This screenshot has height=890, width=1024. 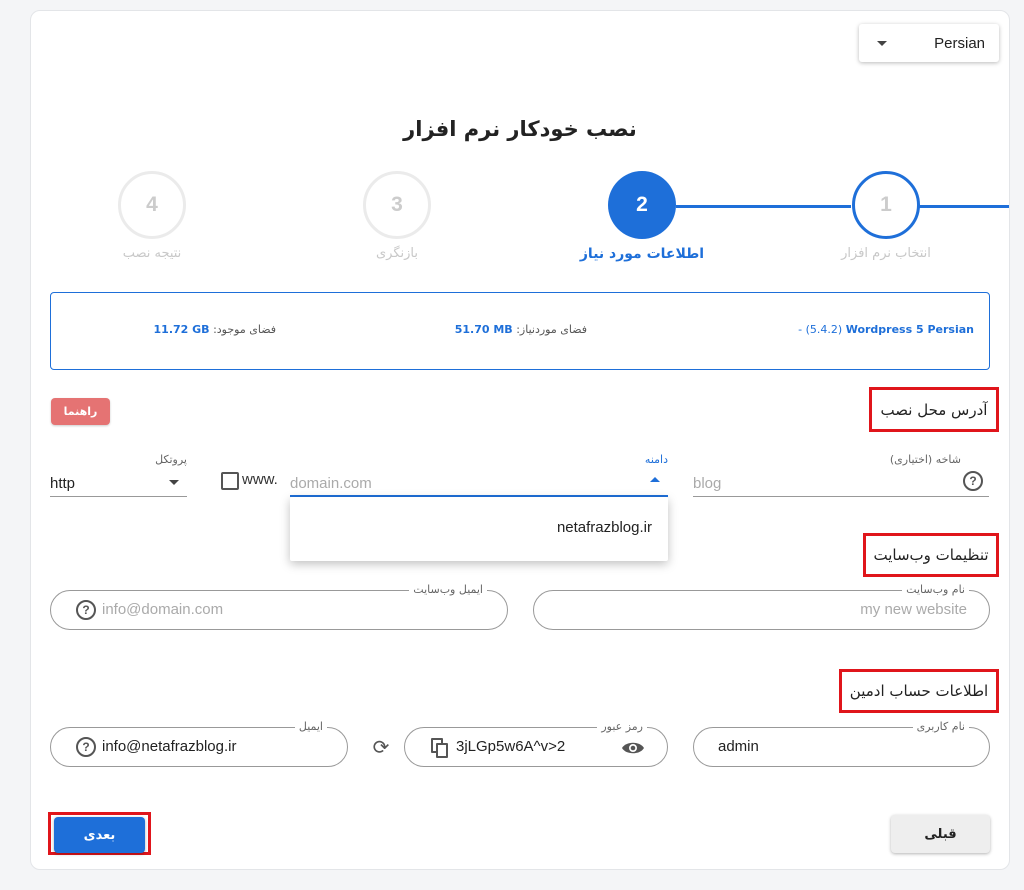 I want to click on guide-button: راهنما, so click(x=80, y=411).